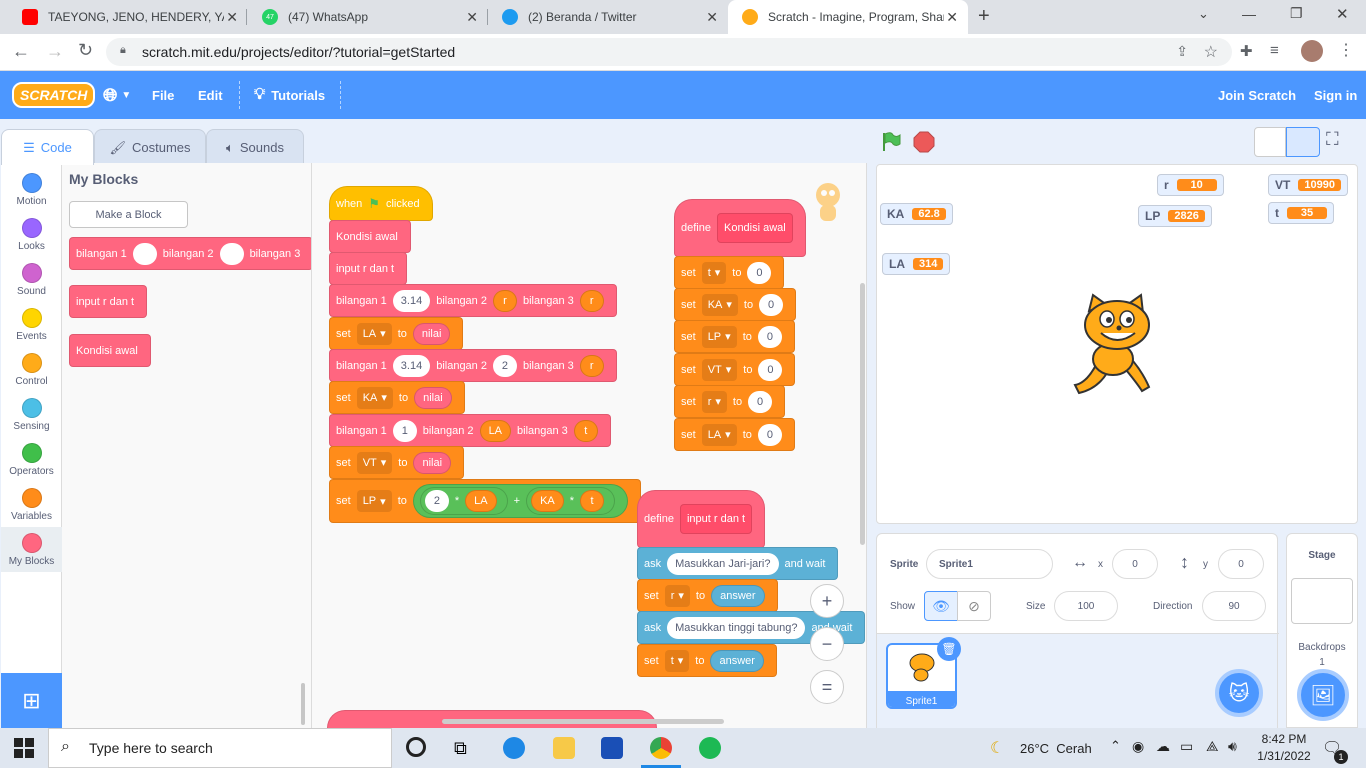  What do you see at coordinates (949, 649) in the screenshot?
I see `delete-sprite-icon: 🗑︎` at bounding box center [949, 649].